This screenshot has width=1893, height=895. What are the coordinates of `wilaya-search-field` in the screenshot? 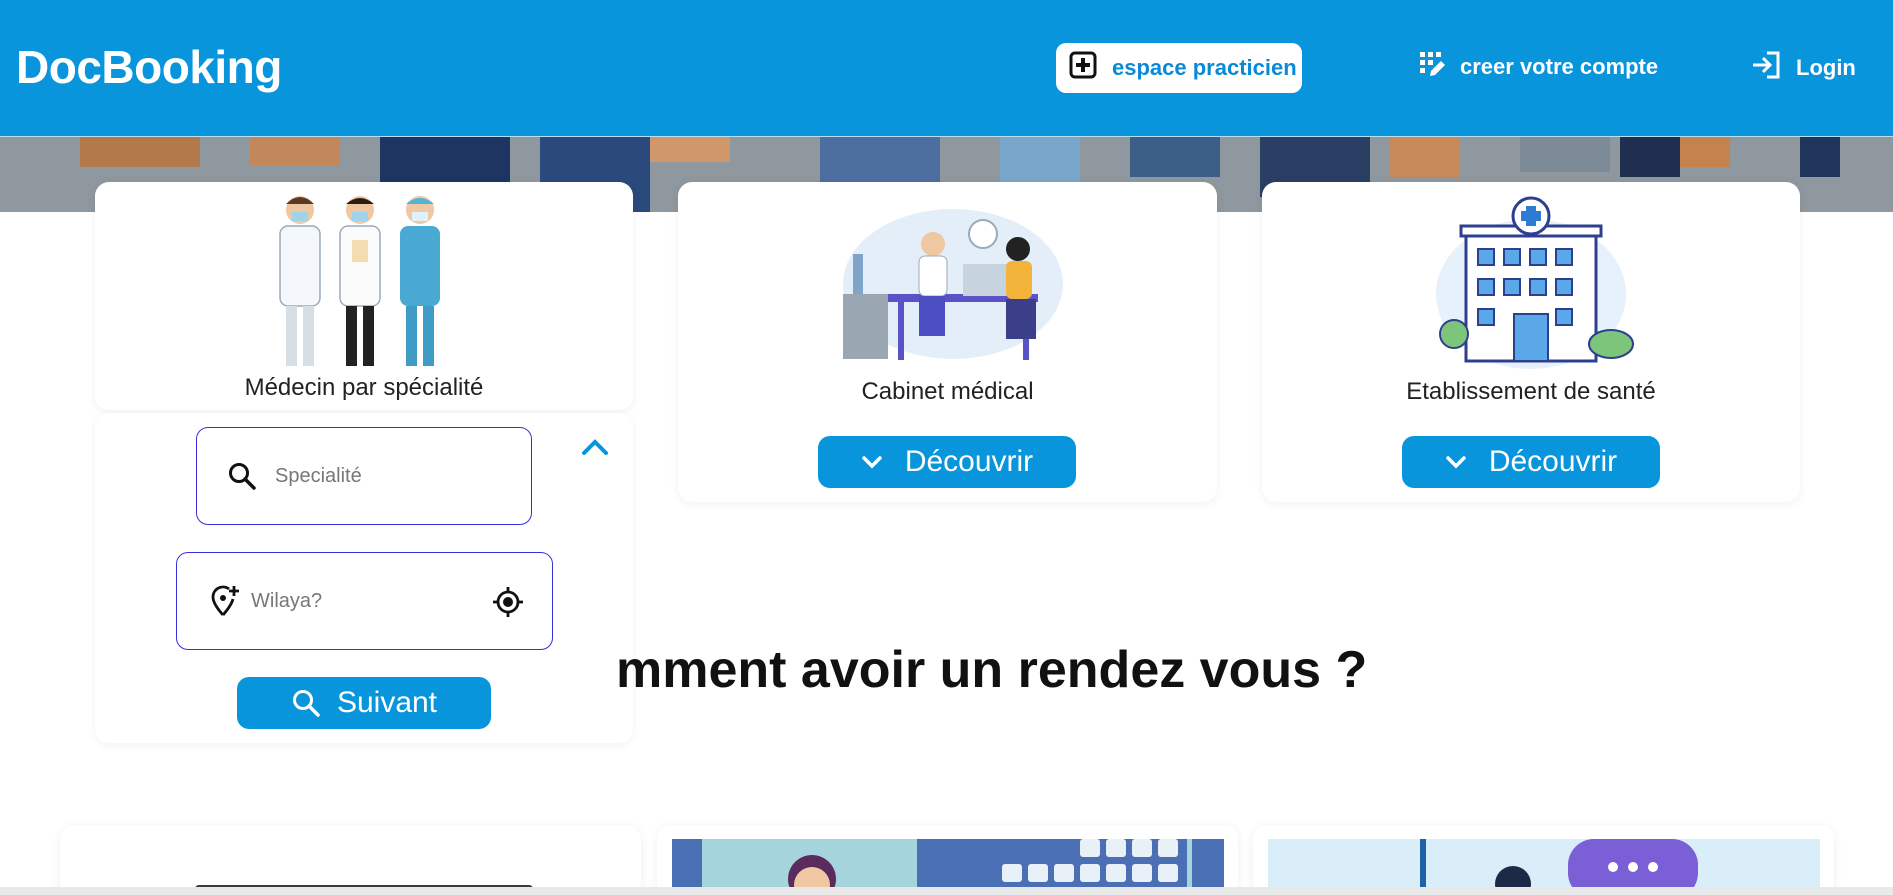 It's located at (364, 601).